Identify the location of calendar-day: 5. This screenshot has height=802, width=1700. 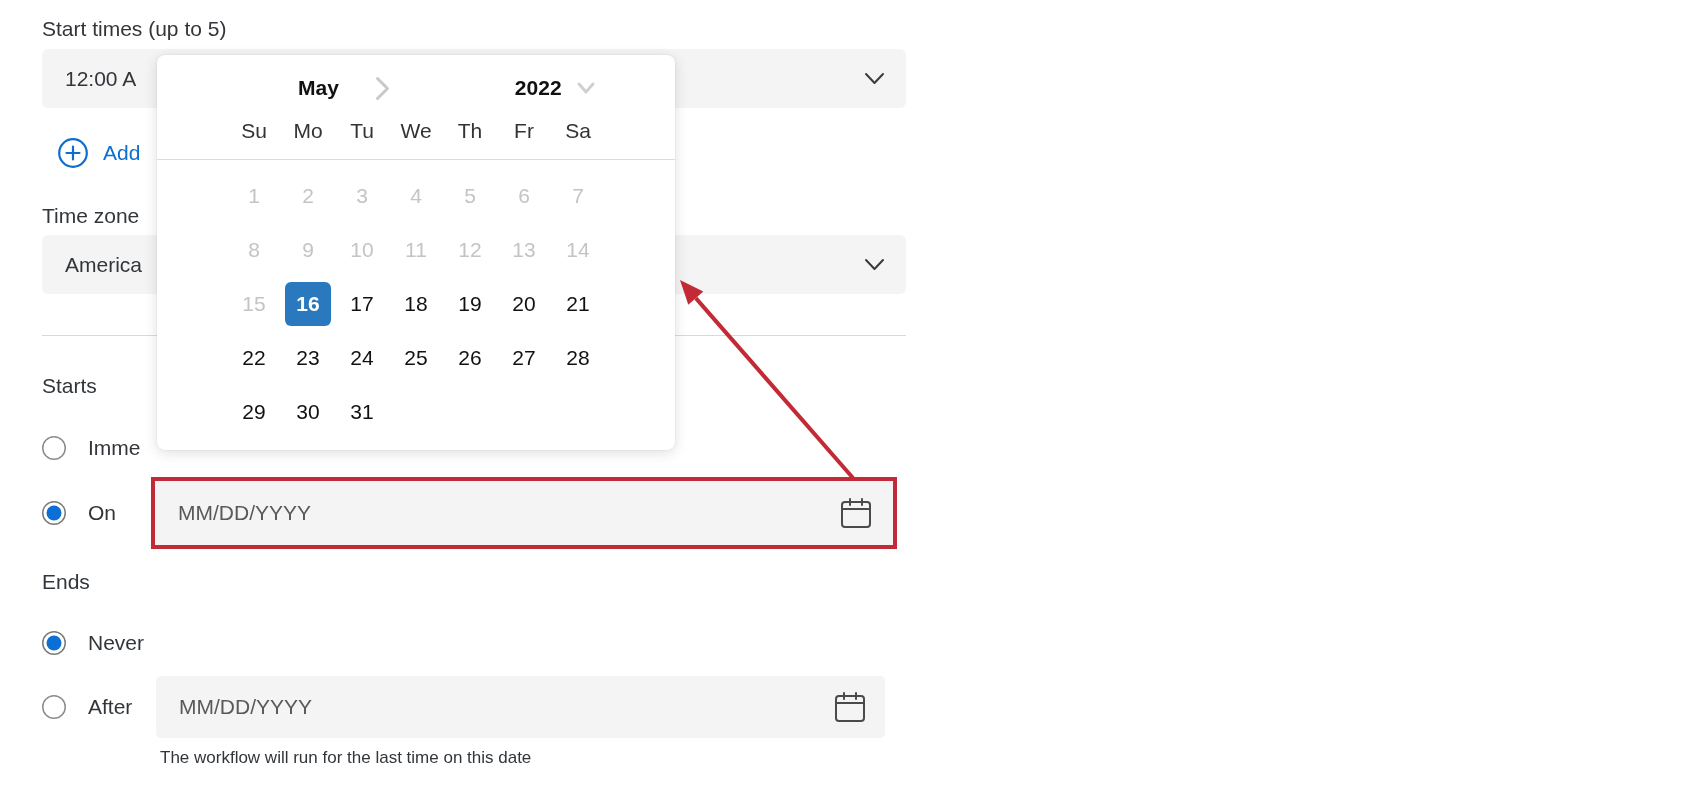
(470, 196).